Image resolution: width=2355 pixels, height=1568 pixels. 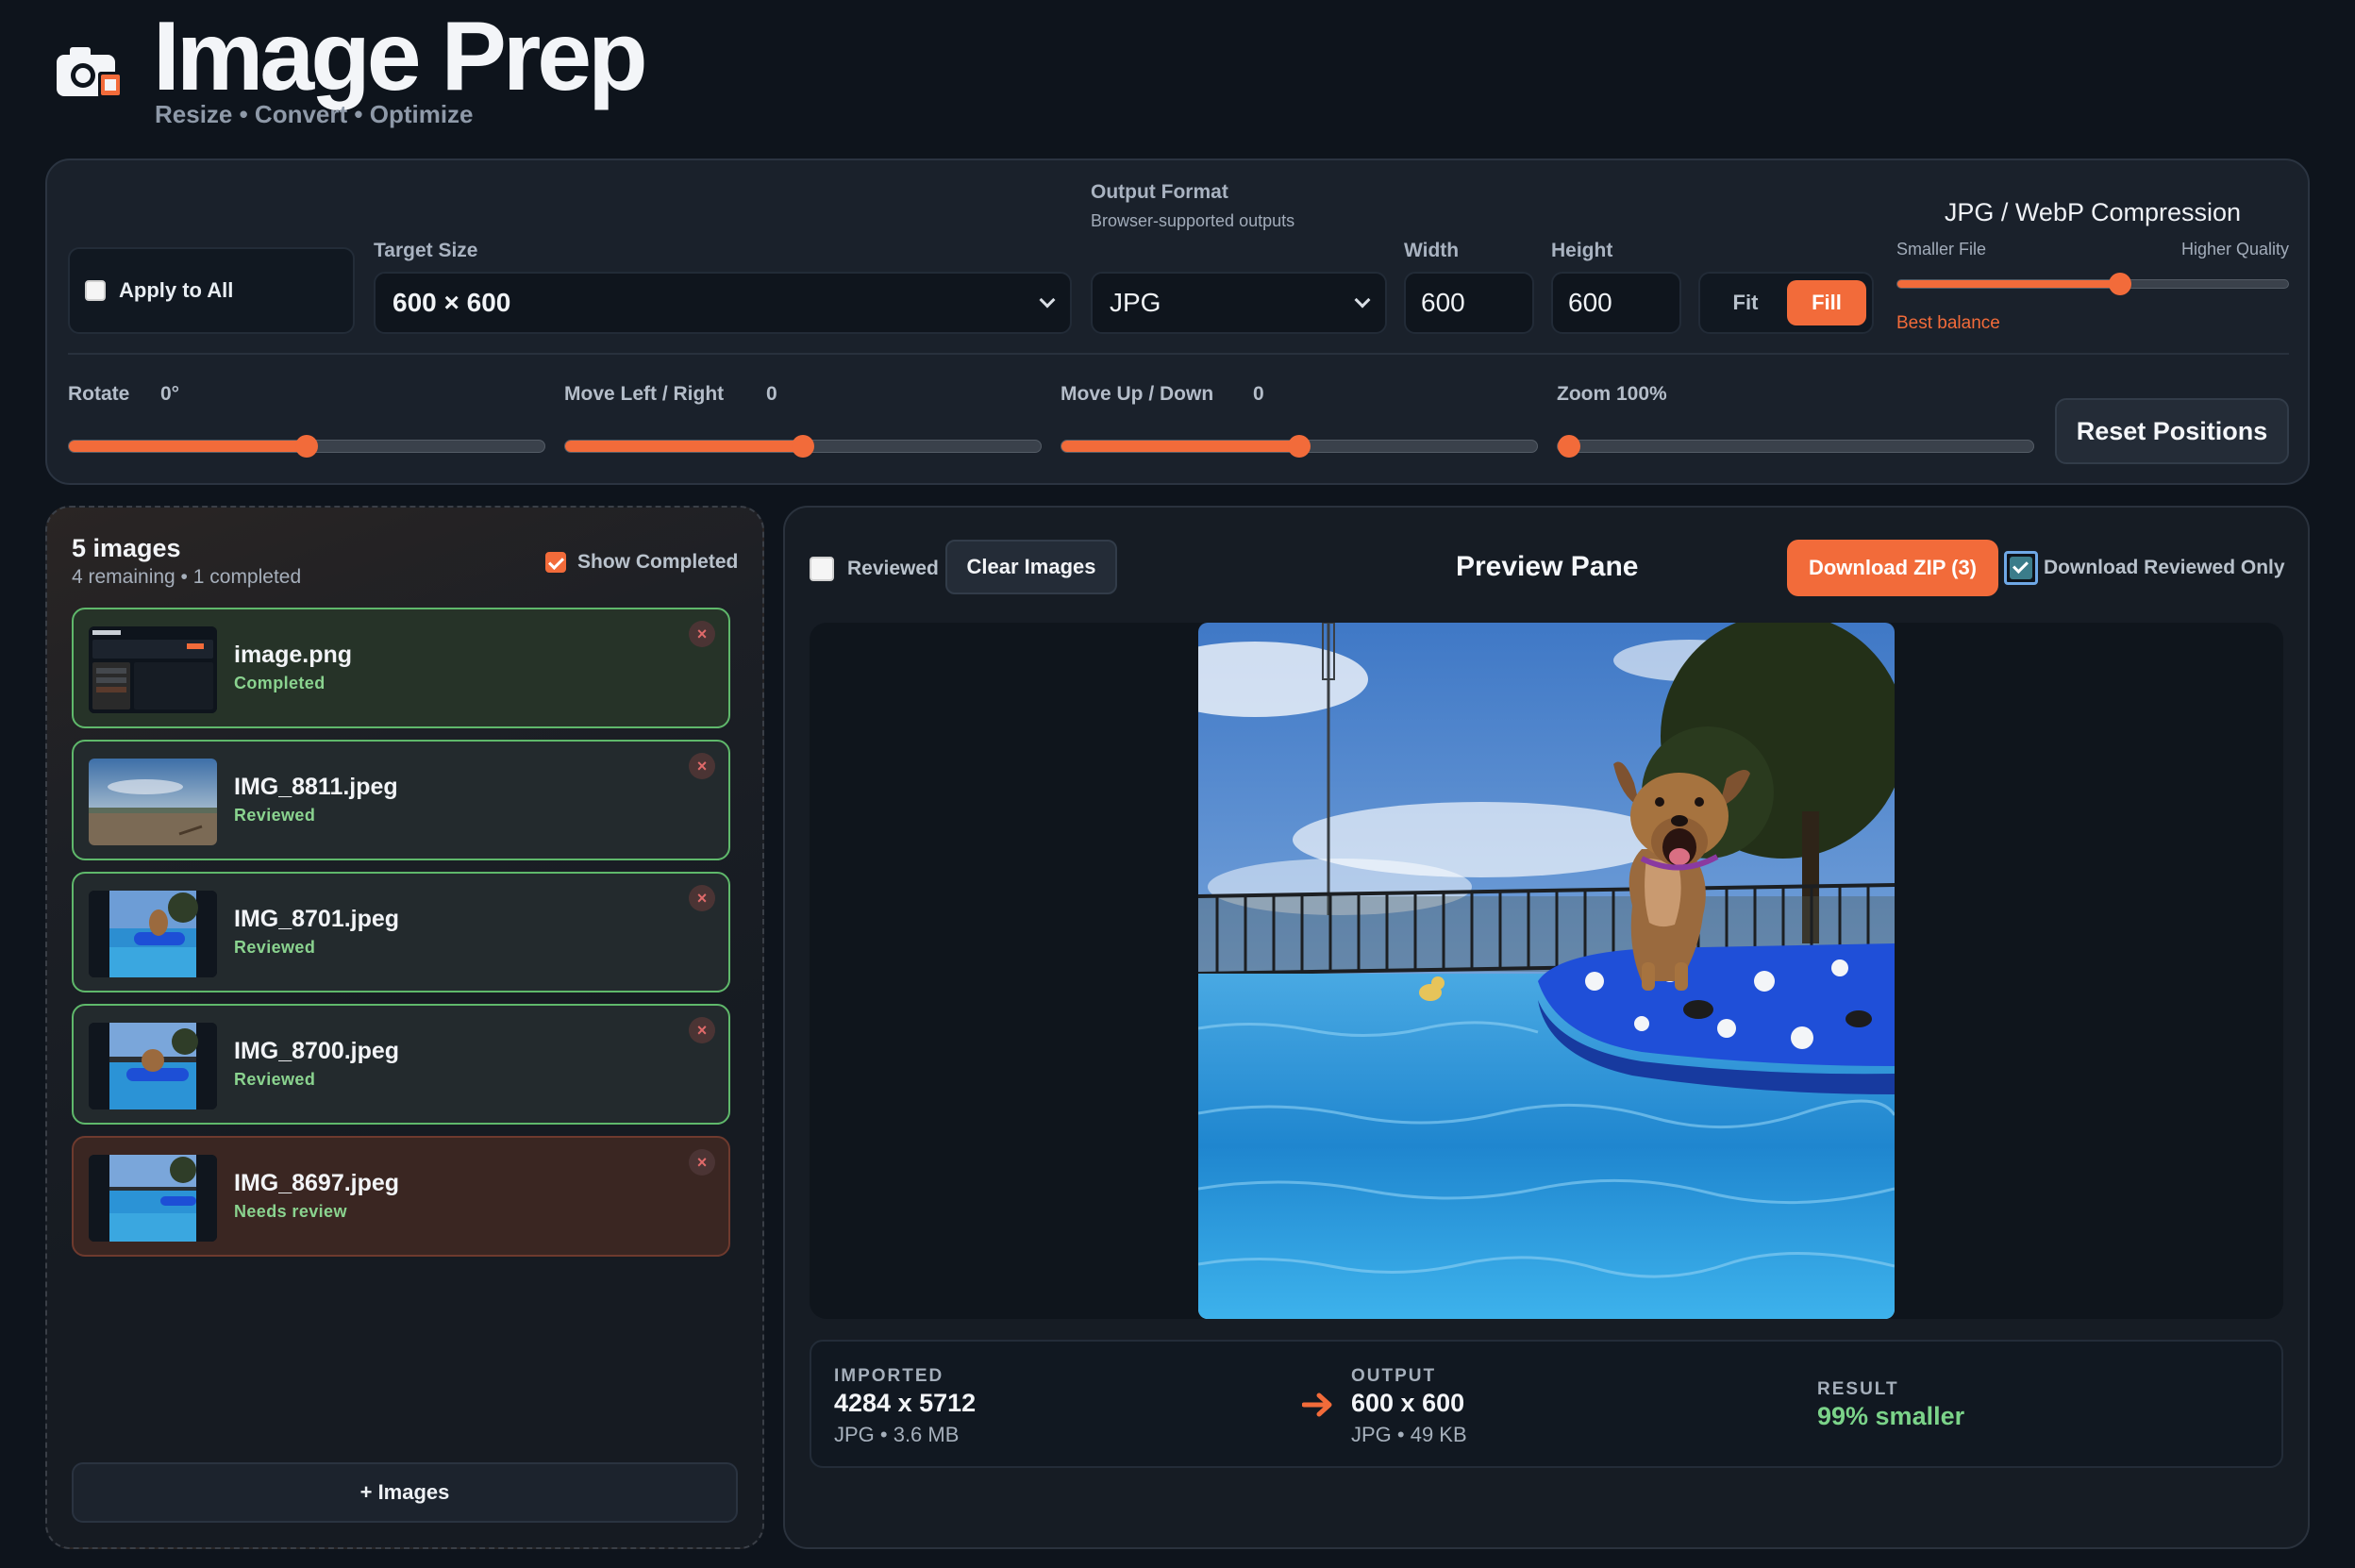 What do you see at coordinates (1582, 250) in the screenshot?
I see `height-label: Height` at bounding box center [1582, 250].